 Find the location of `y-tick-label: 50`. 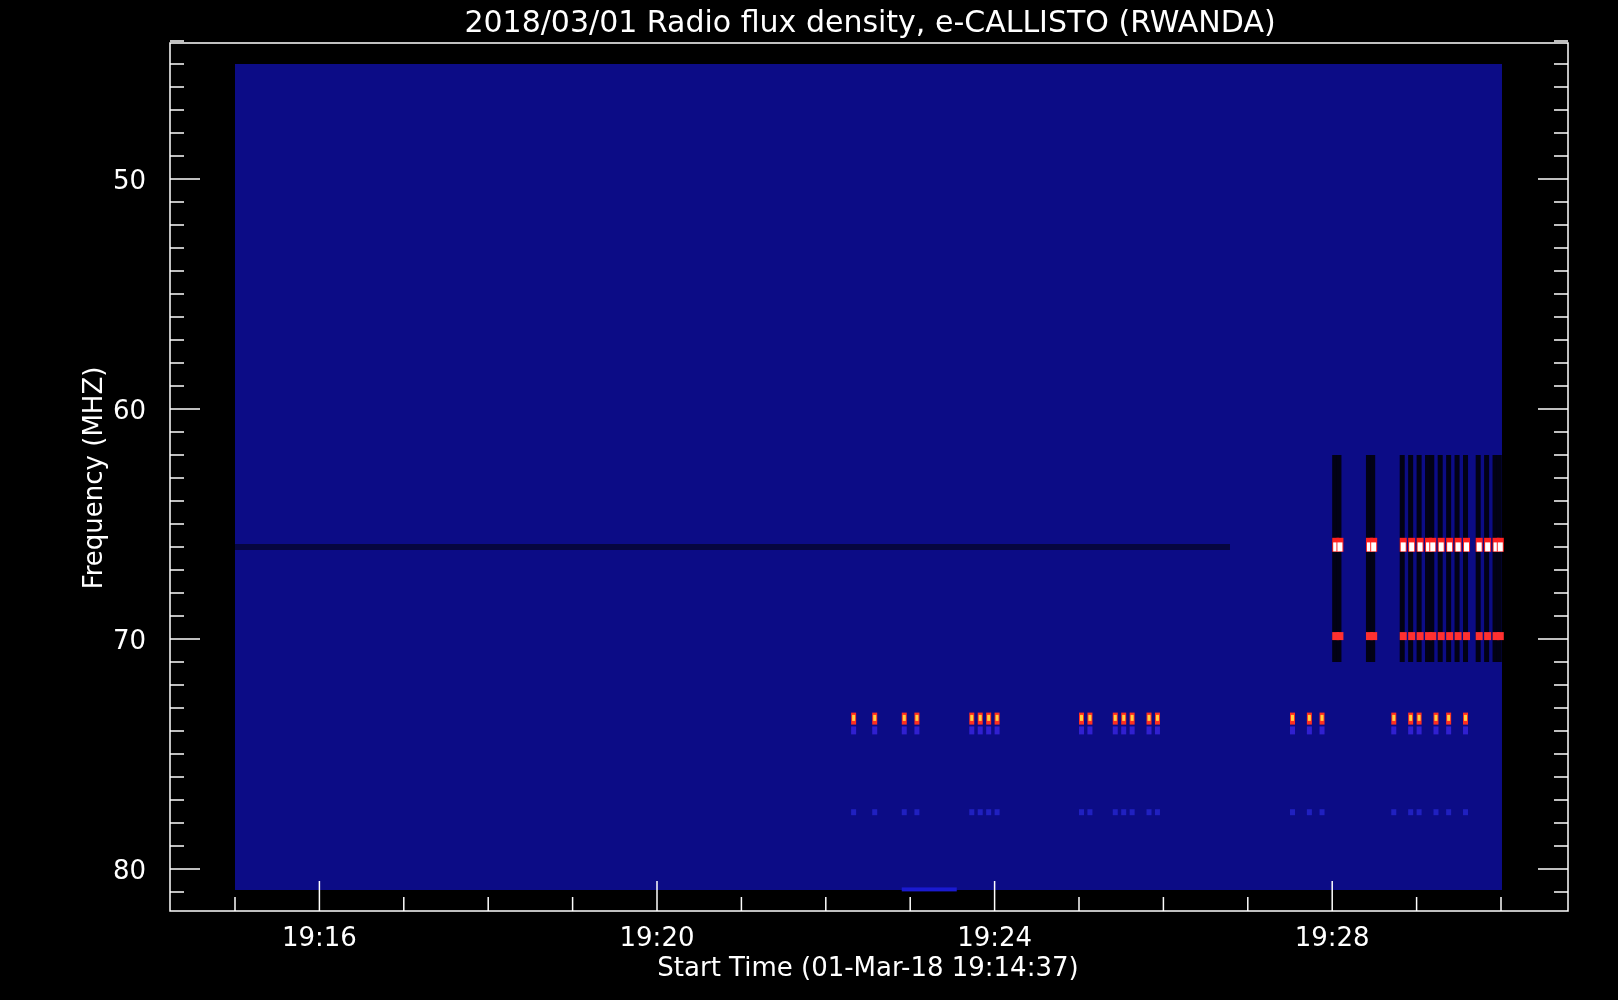

y-tick-label: 50 is located at coordinates (129, 180).